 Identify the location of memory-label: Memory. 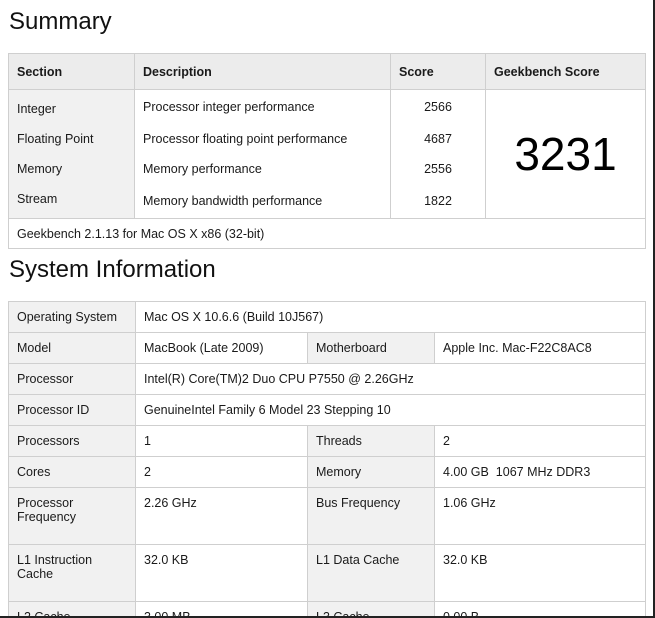
(371, 472).